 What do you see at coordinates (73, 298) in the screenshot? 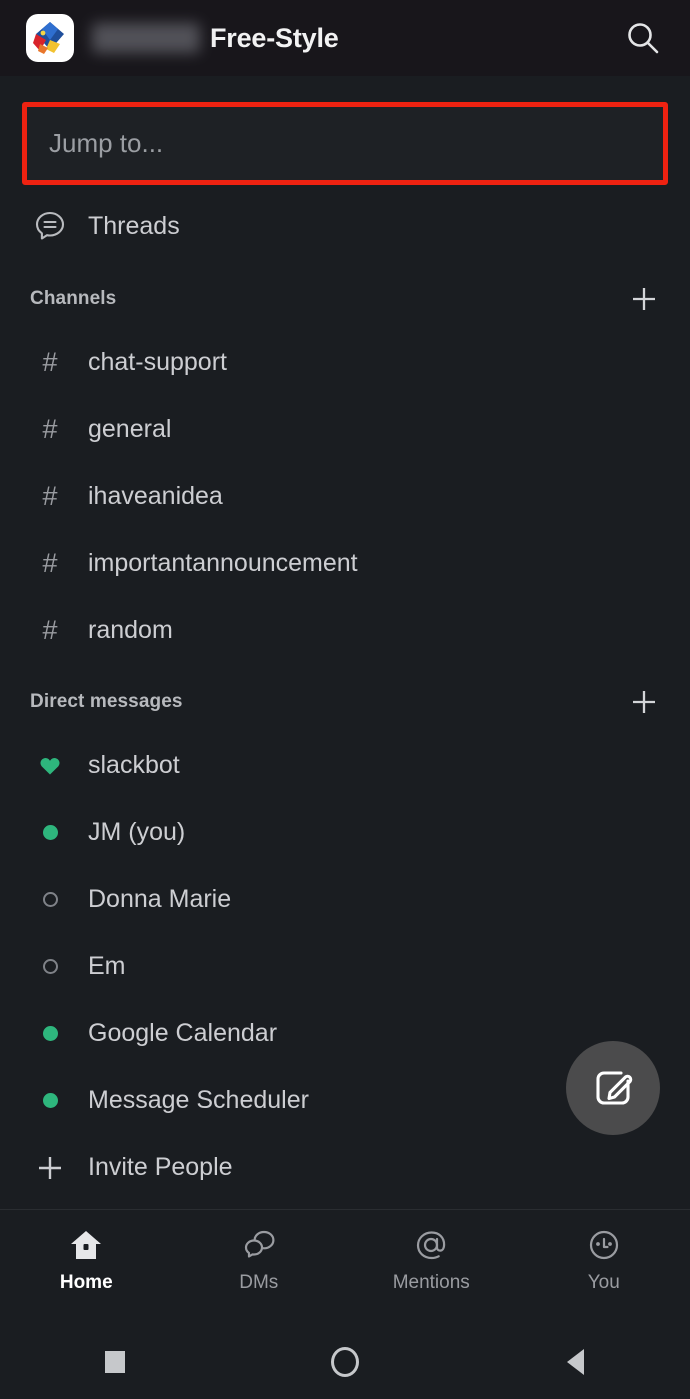
I see `channels-section-title: Channels` at bounding box center [73, 298].